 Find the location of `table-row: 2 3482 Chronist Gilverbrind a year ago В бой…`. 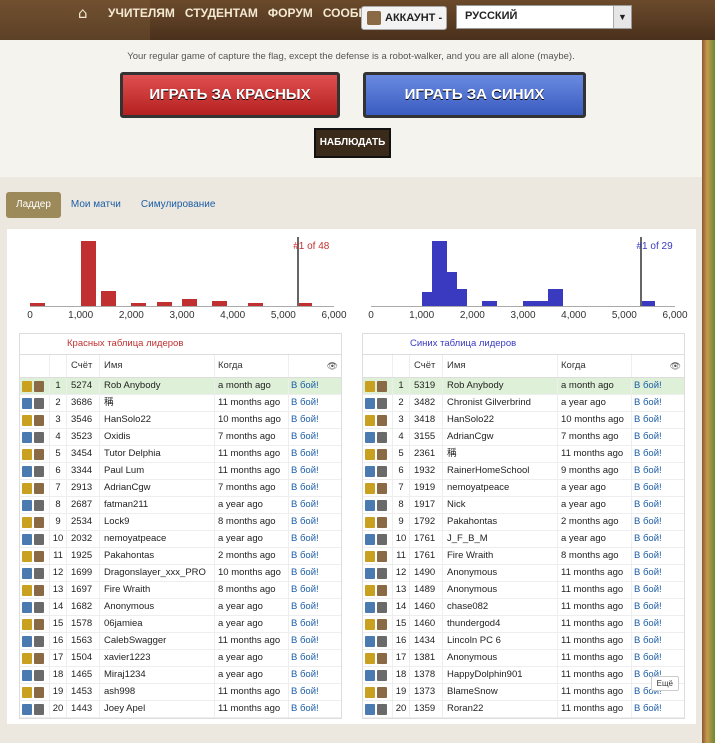

table-row: 2 3482 Chronist Gilverbrind a year ago В бой… is located at coordinates (523, 403).